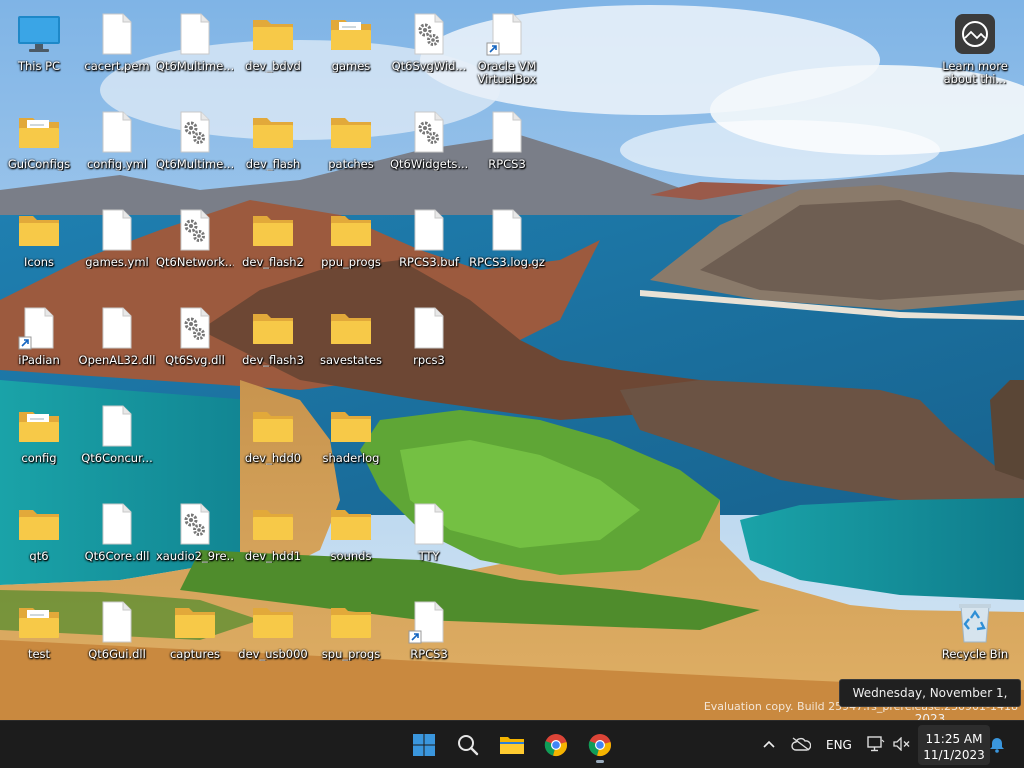 The height and width of the screenshot is (768, 1024). Describe the element at coordinates (507, 262) in the screenshot. I see `desktop-icon-label: RPCS3.log.gz` at that location.